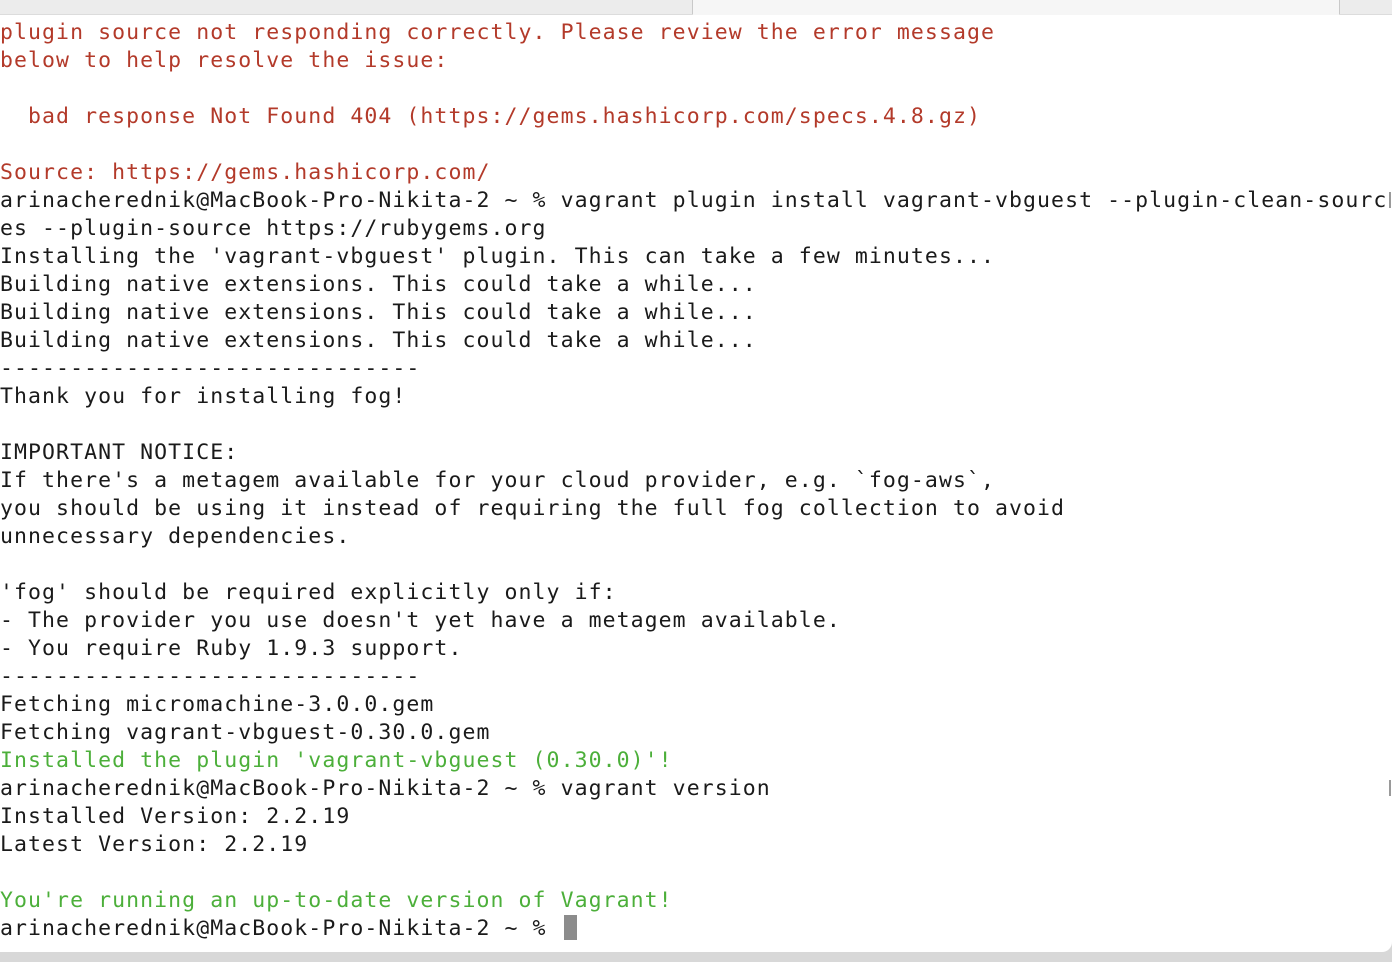 Image resolution: width=1392 pixels, height=962 pixels. What do you see at coordinates (224, 60) in the screenshot?
I see `terminal-line: below to help resolve the issue:` at bounding box center [224, 60].